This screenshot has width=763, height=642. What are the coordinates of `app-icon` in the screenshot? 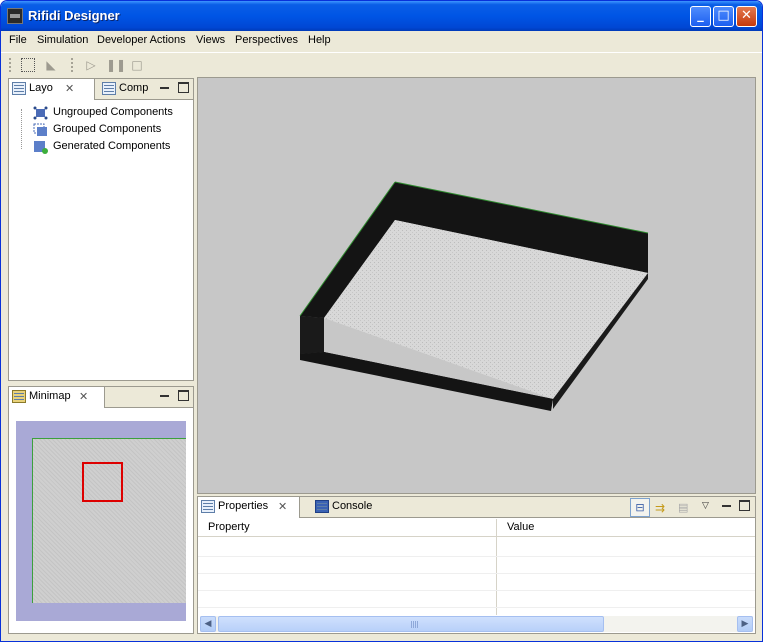 It's located at (15, 16).